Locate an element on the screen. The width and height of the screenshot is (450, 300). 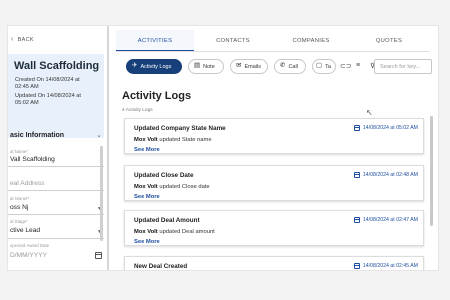
activity-scrollbar is located at coordinates (431, 171).